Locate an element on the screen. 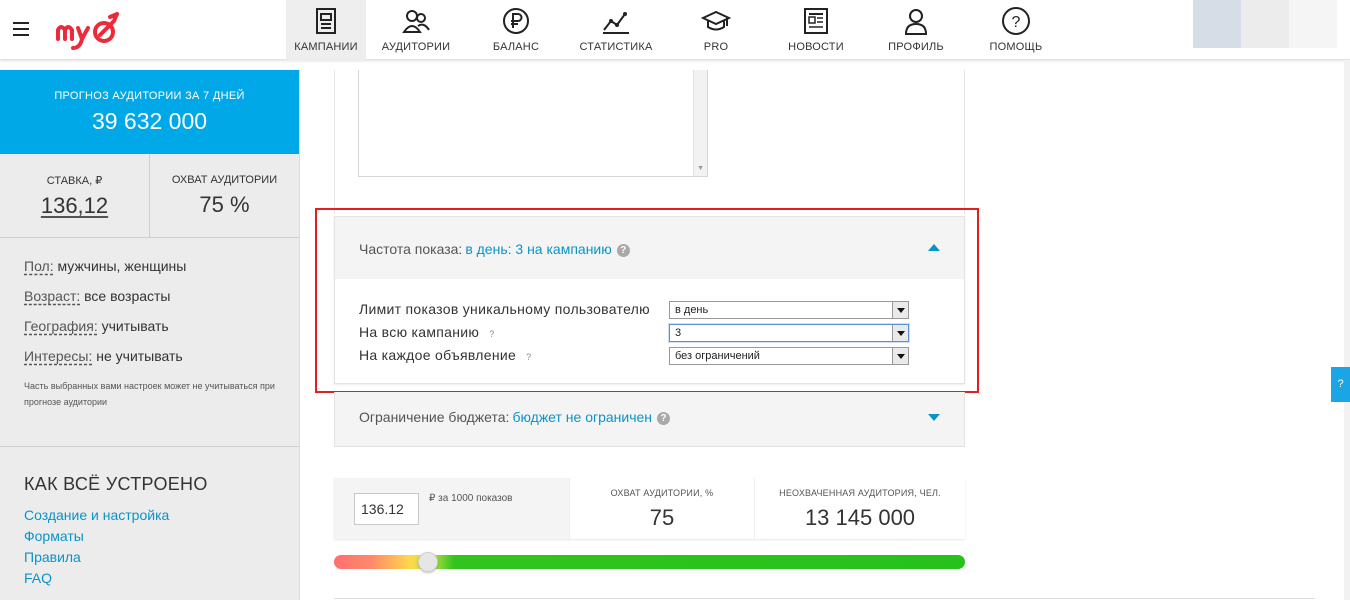 This screenshot has height=600, width=1350. nav-statistics: СТАТИСТИКА is located at coordinates (616, 30).